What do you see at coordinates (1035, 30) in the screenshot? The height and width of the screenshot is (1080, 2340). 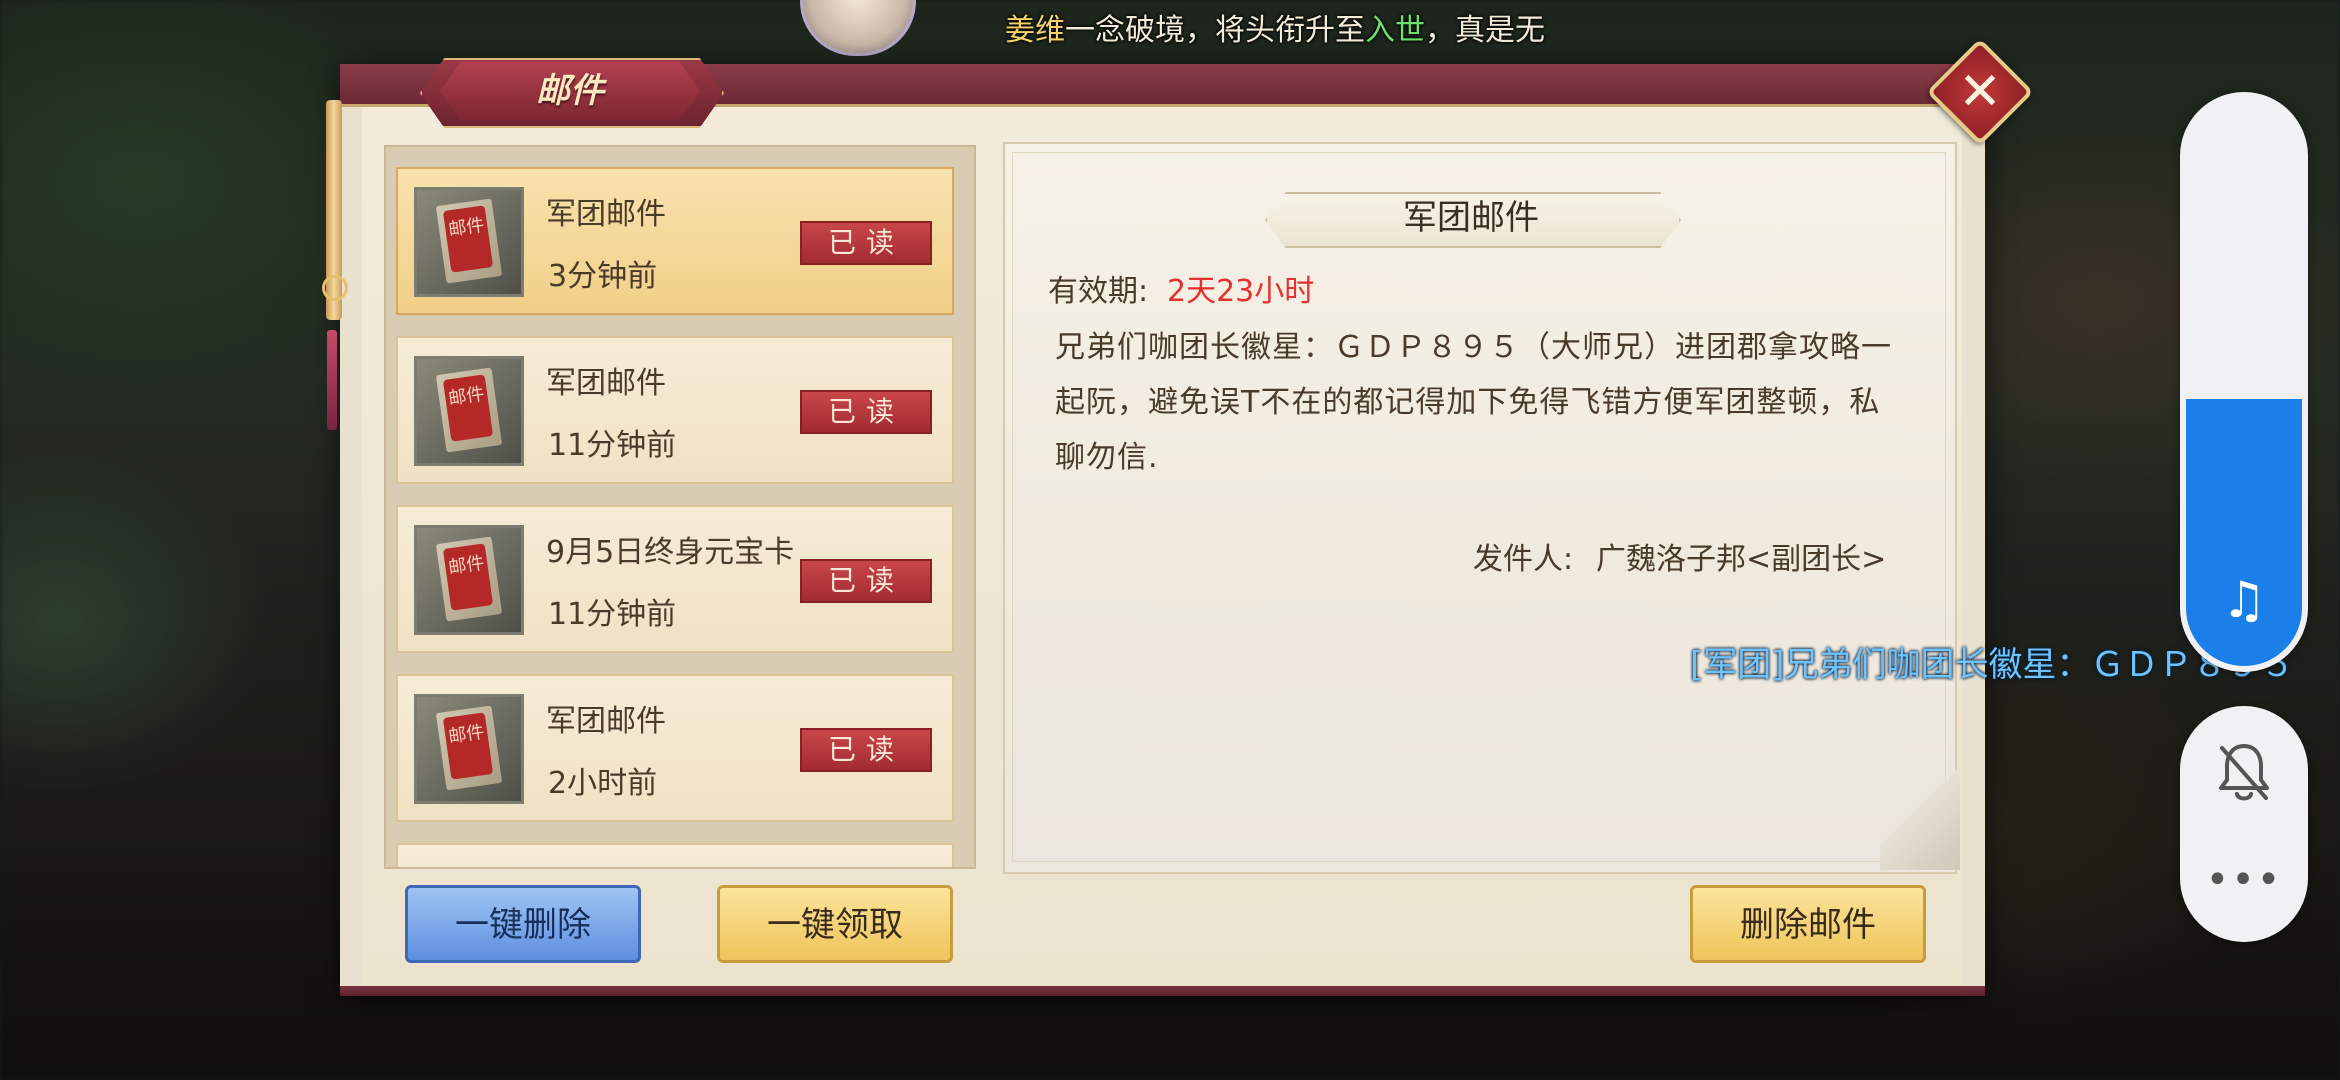 I see `marquee-player-name: 姜维` at bounding box center [1035, 30].